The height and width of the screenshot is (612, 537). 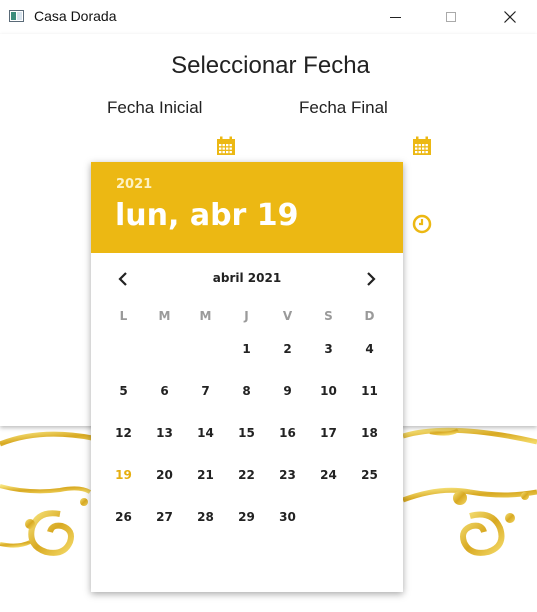 I want to click on calendar-day: 13, so click(x=164, y=433).